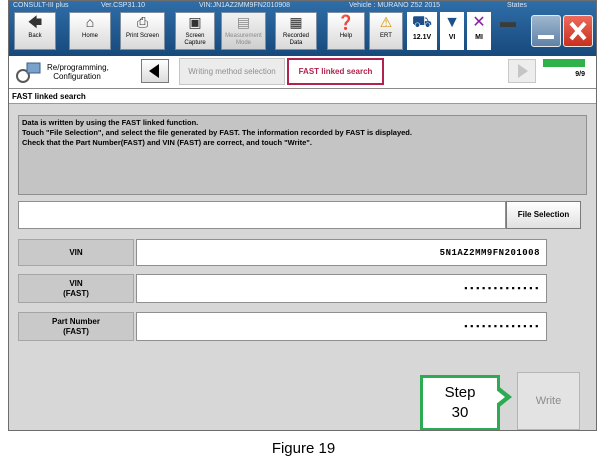 The width and height of the screenshot is (607, 470). What do you see at coordinates (346, 22) in the screenshot?
I see `help-icon: ❓` at bounding box center [346, 22].